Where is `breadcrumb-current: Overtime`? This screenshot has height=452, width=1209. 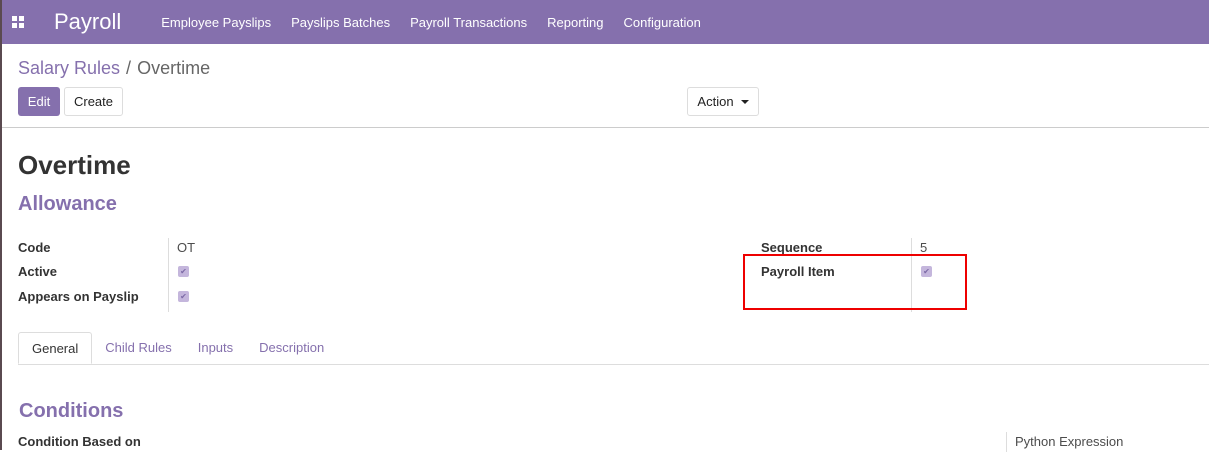 breadcrumb-current: Overtime is located at coordinates (174, 68).